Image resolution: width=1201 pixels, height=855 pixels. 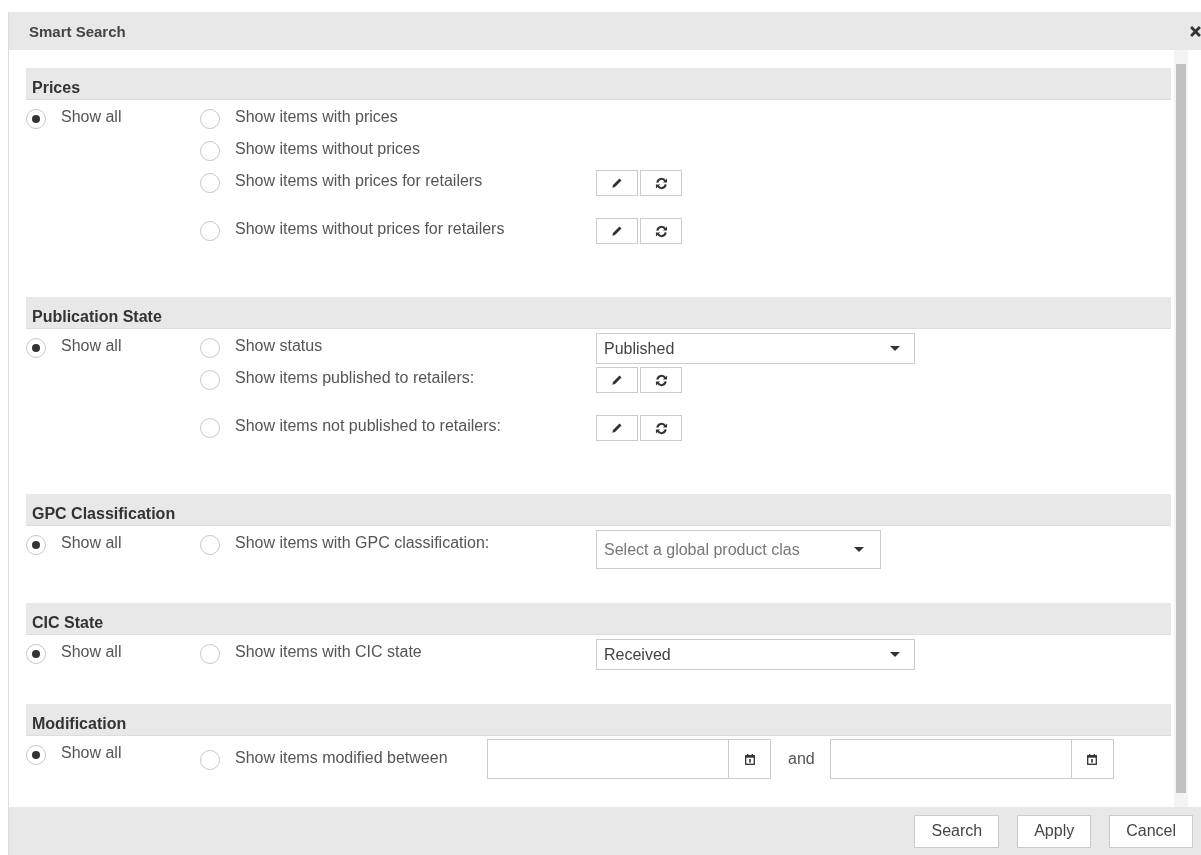 I want to click on section-header: Publication State, so click(x=598, y=313).